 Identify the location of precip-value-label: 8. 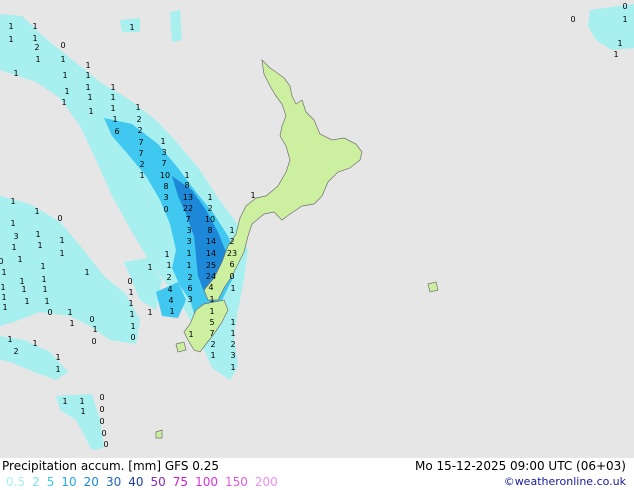
(187, 185).